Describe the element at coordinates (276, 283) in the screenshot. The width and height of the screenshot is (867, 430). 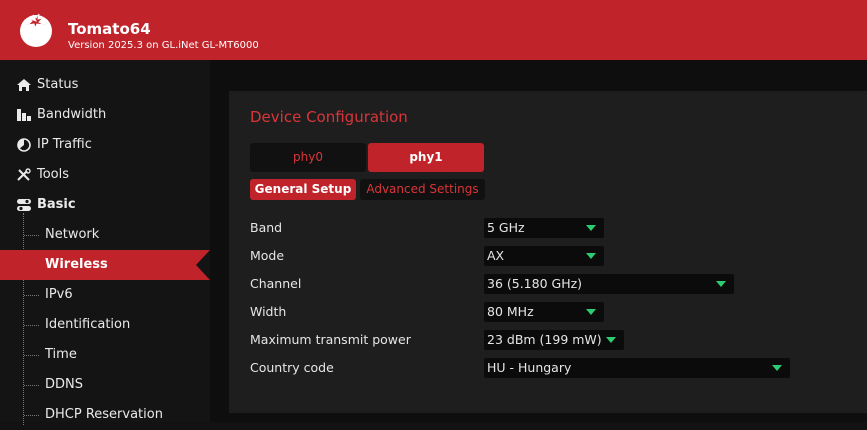
I see `channel-label: Channel` at that location.